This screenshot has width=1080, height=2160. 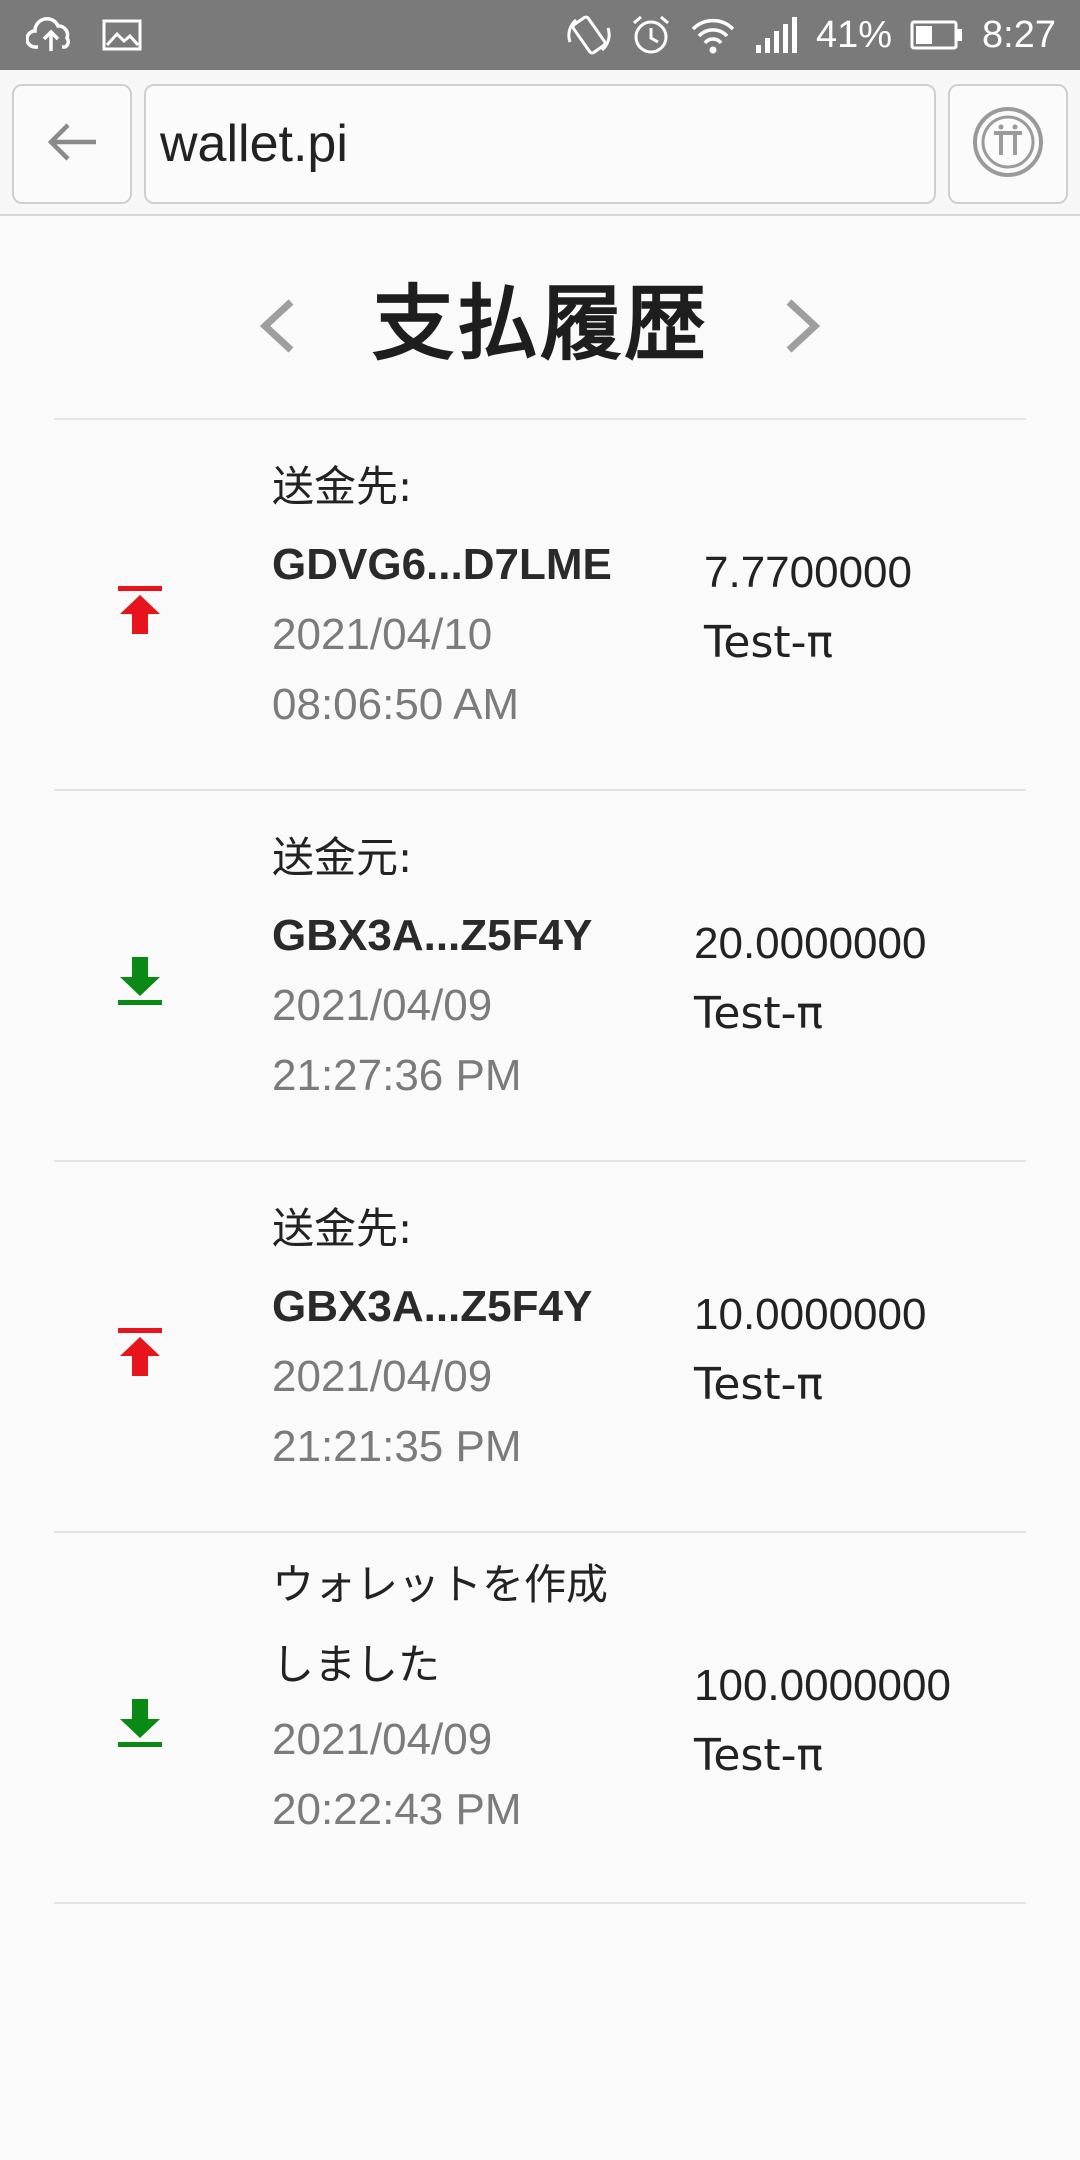 What do you see at coordinates (802, 35) in the screenshot?
I see `status-bar-right: 41% 8:27` at bounding box center [802, 35].